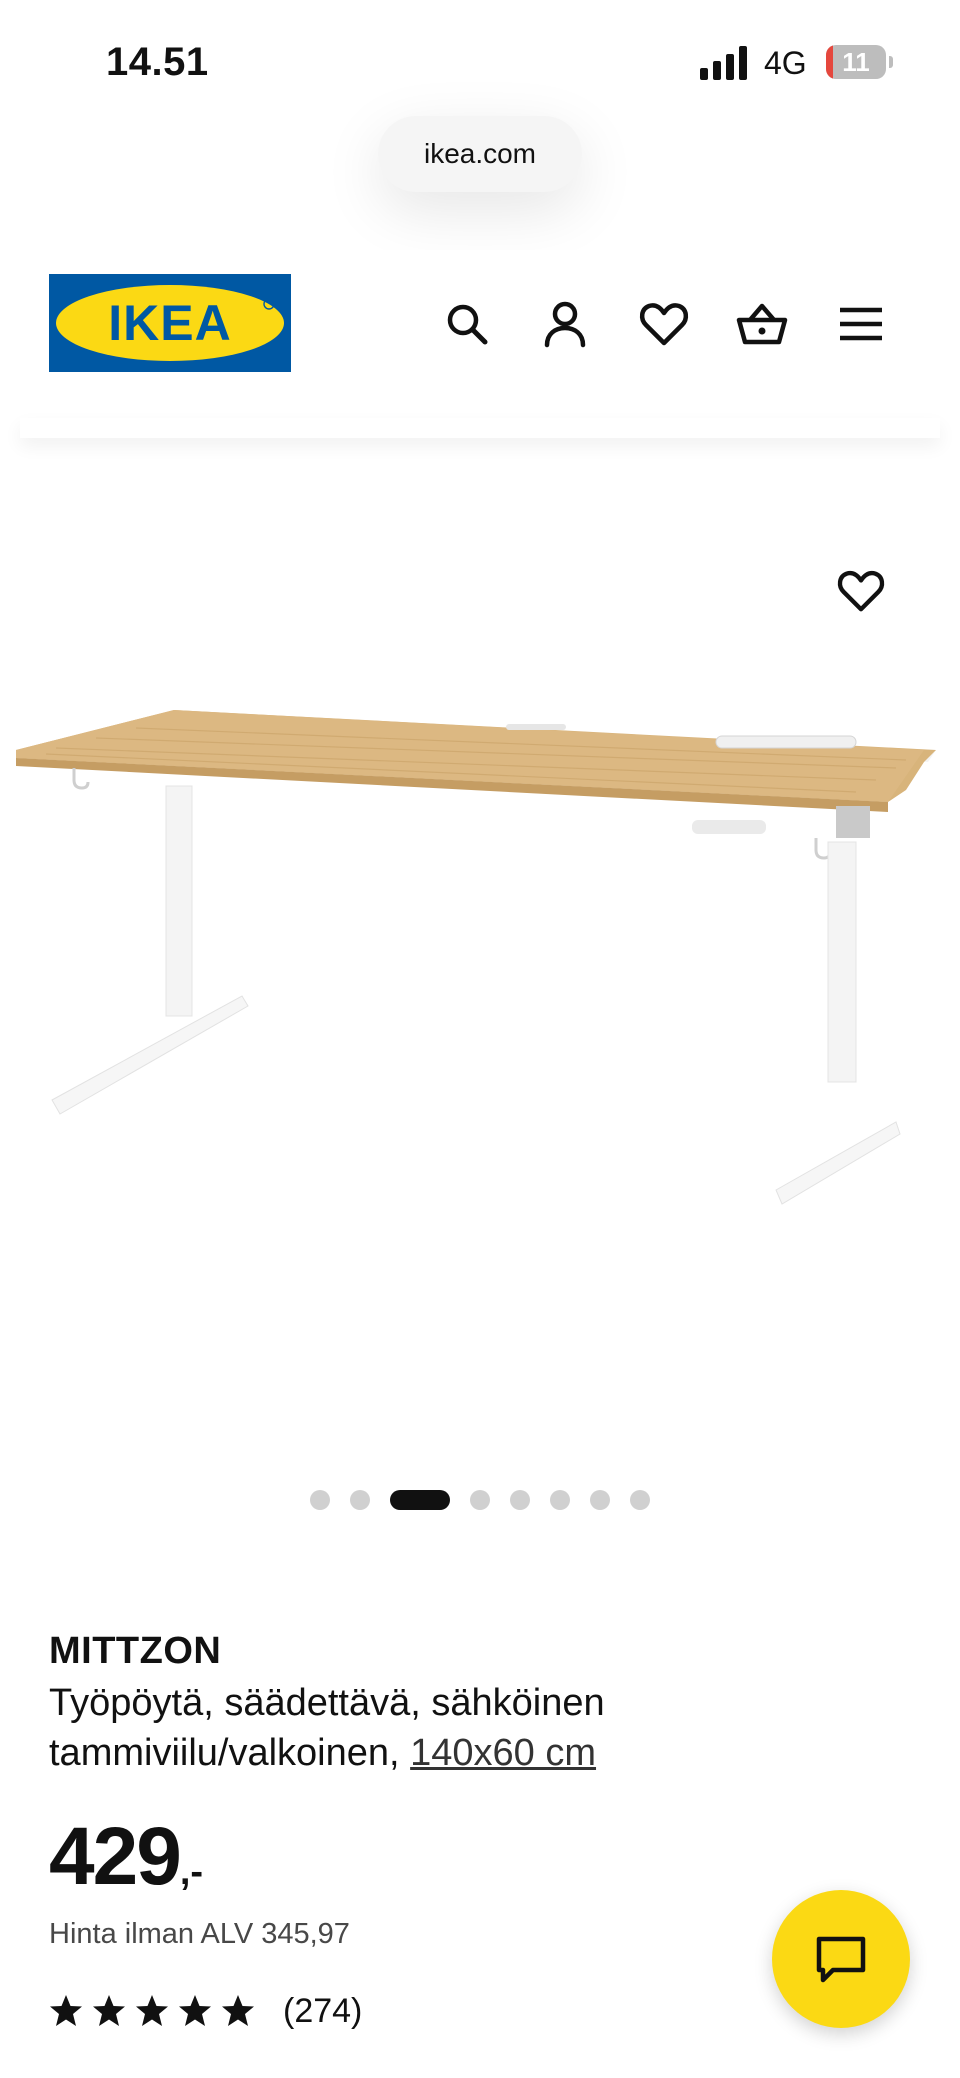 The width and height of the screenshot is (960, 2078). Describe the element at coordinates (861, 324) in the screenshot. I see `menu-icon` at that location.